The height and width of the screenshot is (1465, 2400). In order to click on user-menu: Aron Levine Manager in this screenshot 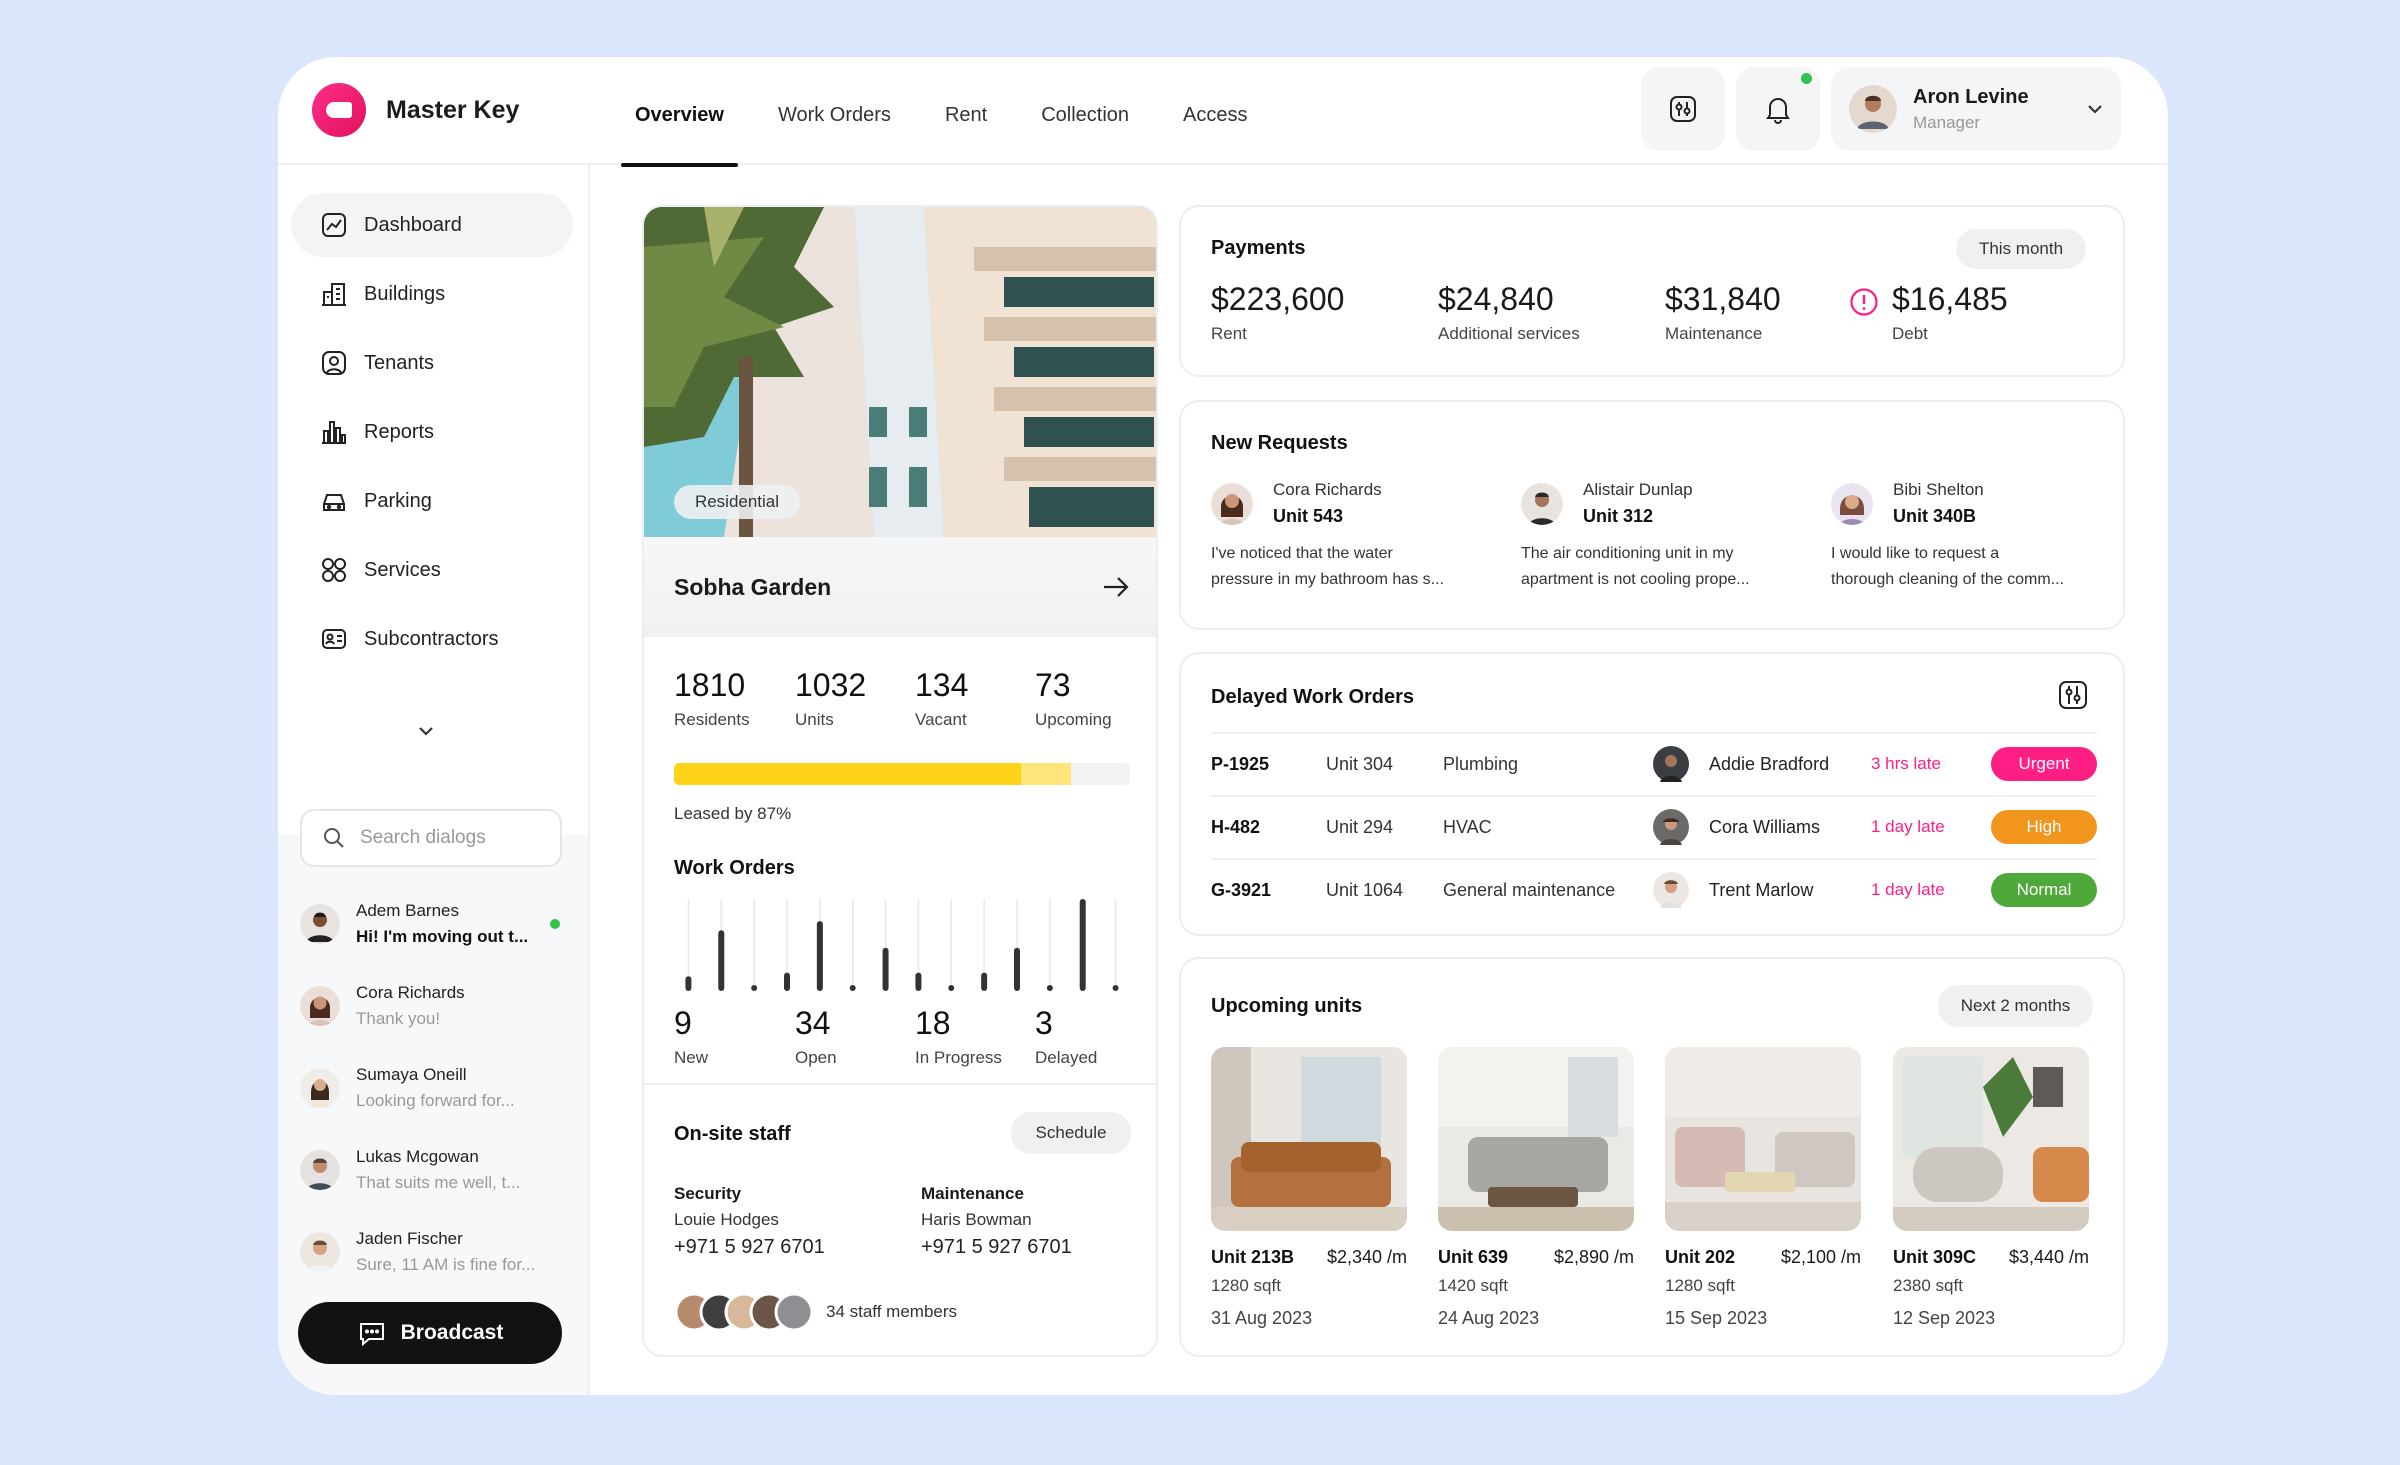, I will do `click(1976, 109)`.